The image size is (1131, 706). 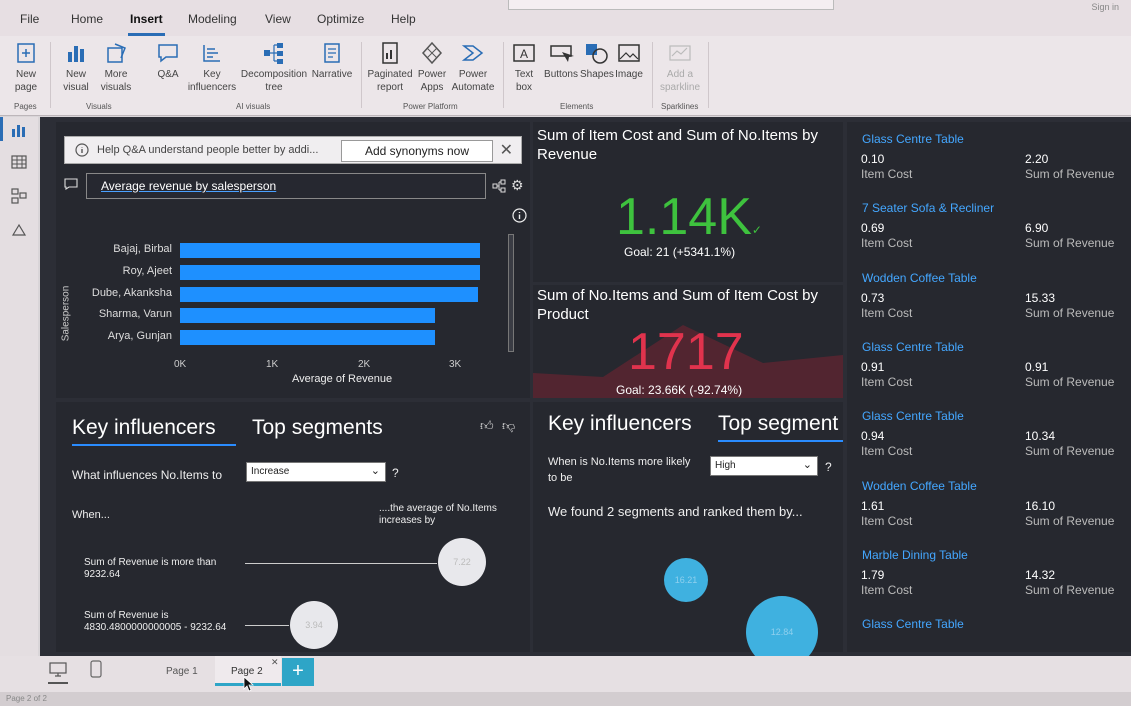 I want to click on factor-label: Sum of Revenue is more than 9232.64, so click(x=154, y=569).